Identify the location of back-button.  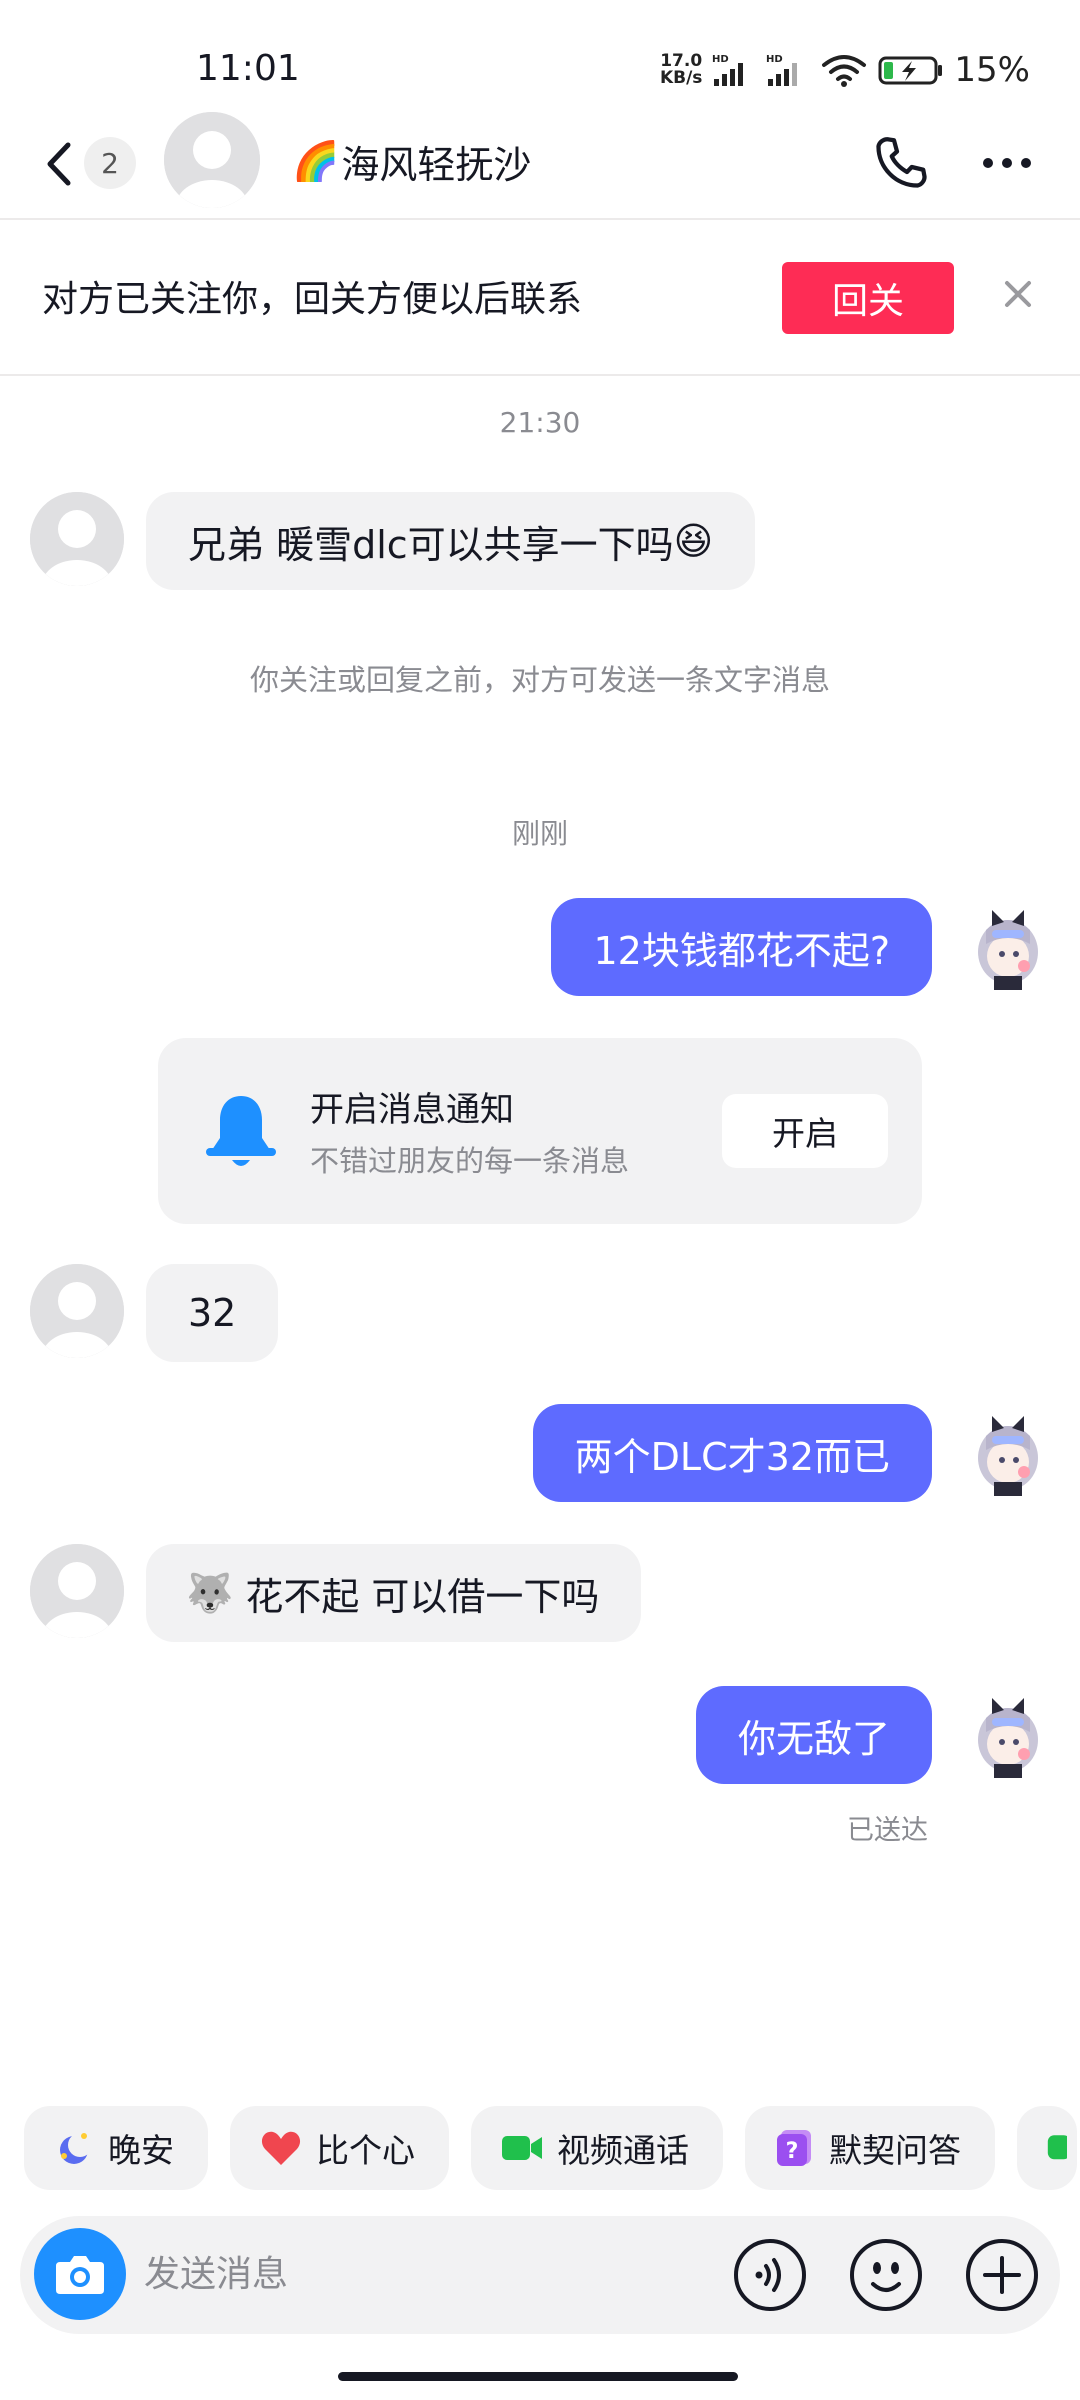
(64, 164).